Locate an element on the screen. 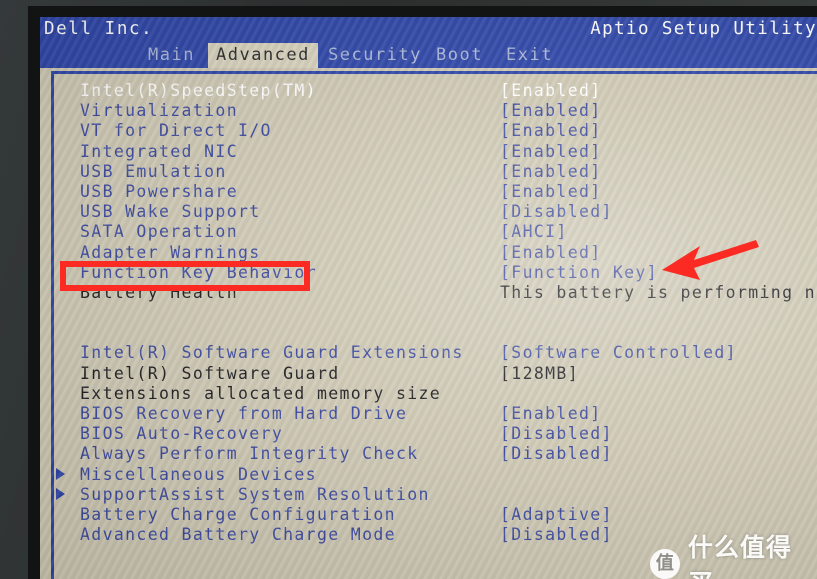  settings-row: Integrated NIC [Enabled] is located at coordinates (448, 152).